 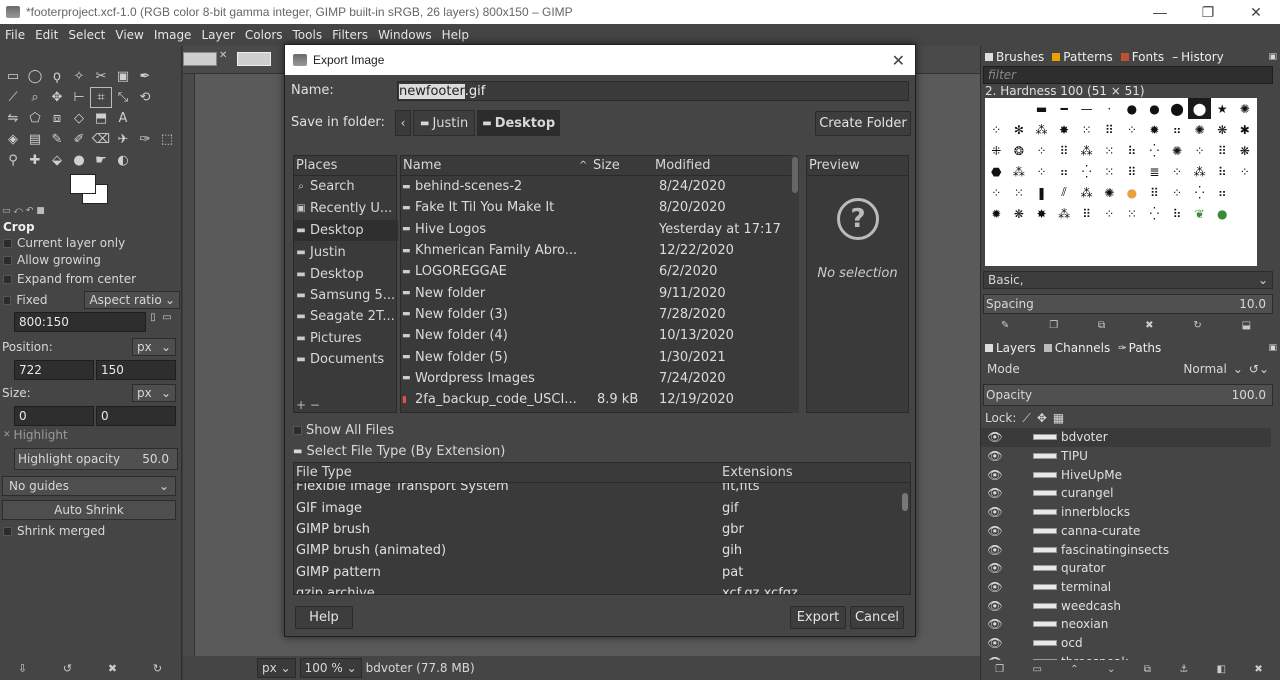 What do you see at coordinates (346, 359) in the screenshot?
I see `place-documents: ▬ Documents` at bounding box center [346, 359].